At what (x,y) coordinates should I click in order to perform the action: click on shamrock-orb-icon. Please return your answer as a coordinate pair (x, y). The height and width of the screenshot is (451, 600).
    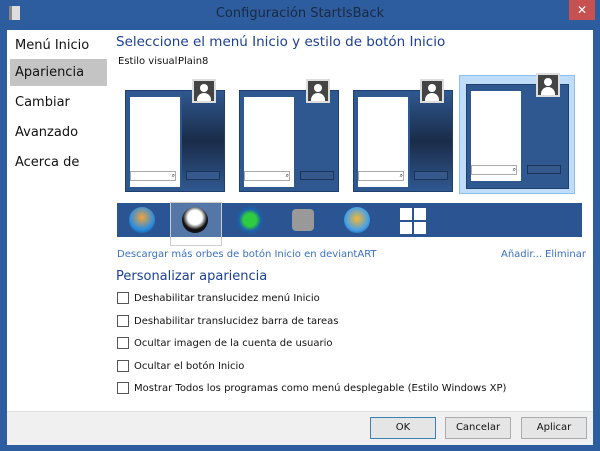
    Looking at the image, I should click on (250, 220).